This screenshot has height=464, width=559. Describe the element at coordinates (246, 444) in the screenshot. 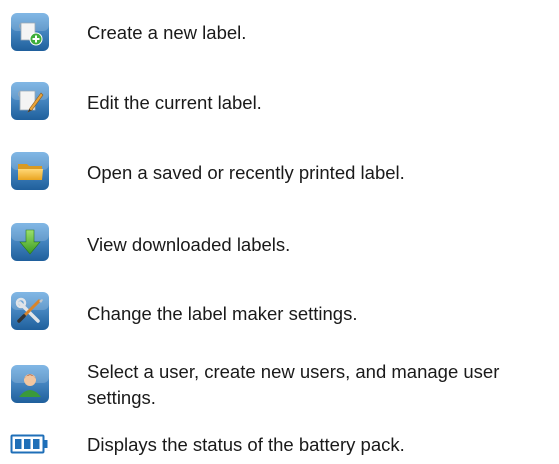

I see `item-description: Displays the status of the battery pack.` at that location.